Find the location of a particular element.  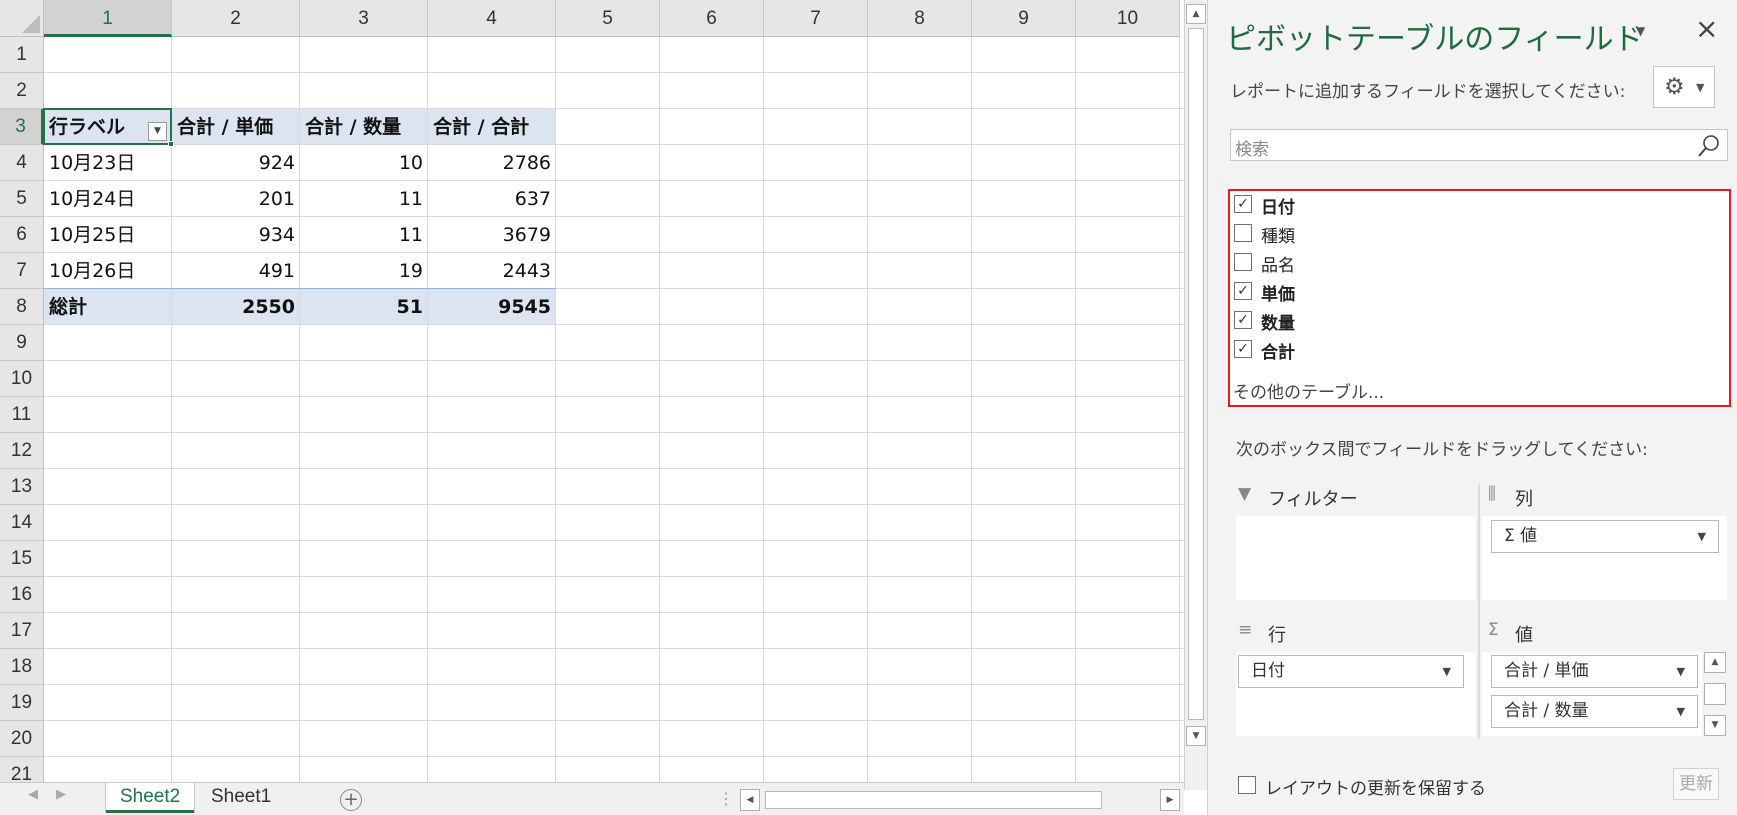

table-cell: 総計 is located at coordinates (108, 307).